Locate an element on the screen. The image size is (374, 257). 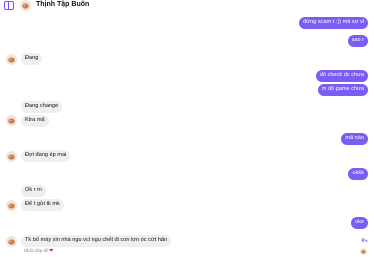
message-incoming: Ktra mã is located at coordinates (35, 121).